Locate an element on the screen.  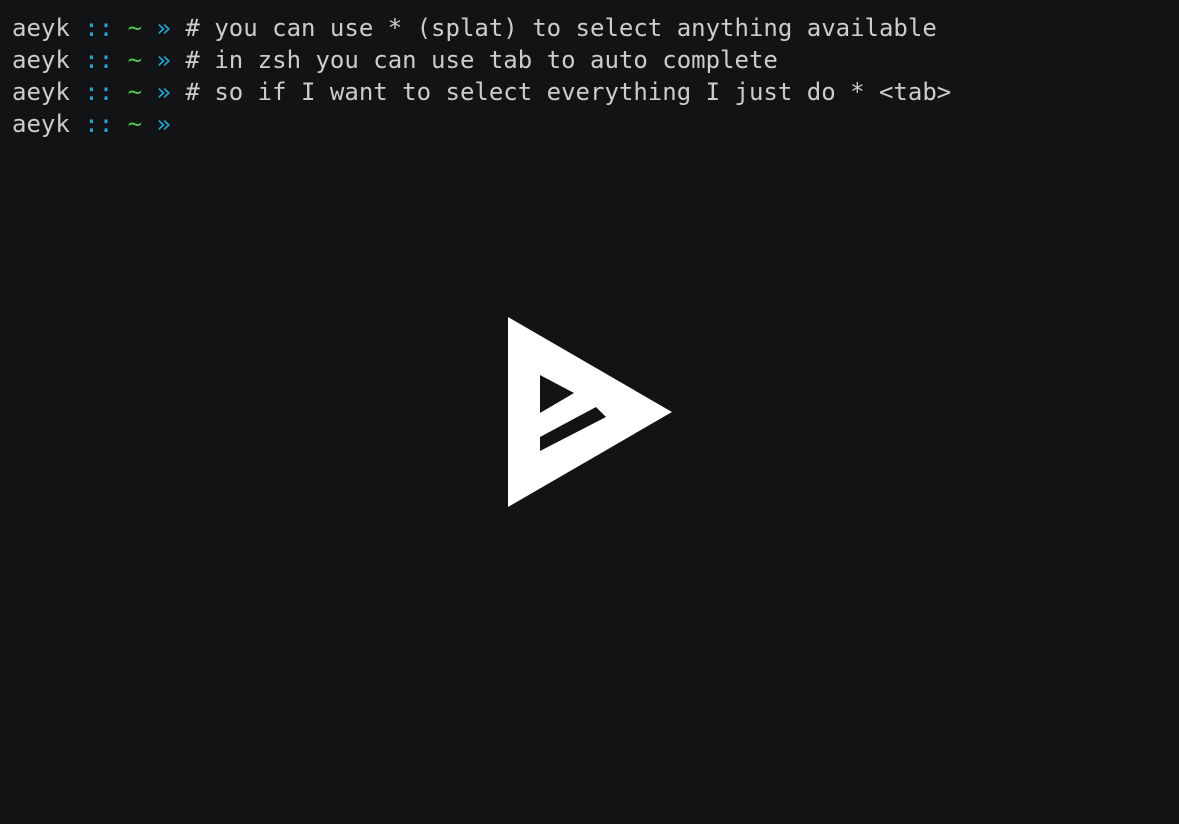
asciinema-play-icon is located at coordinates (590, 412).